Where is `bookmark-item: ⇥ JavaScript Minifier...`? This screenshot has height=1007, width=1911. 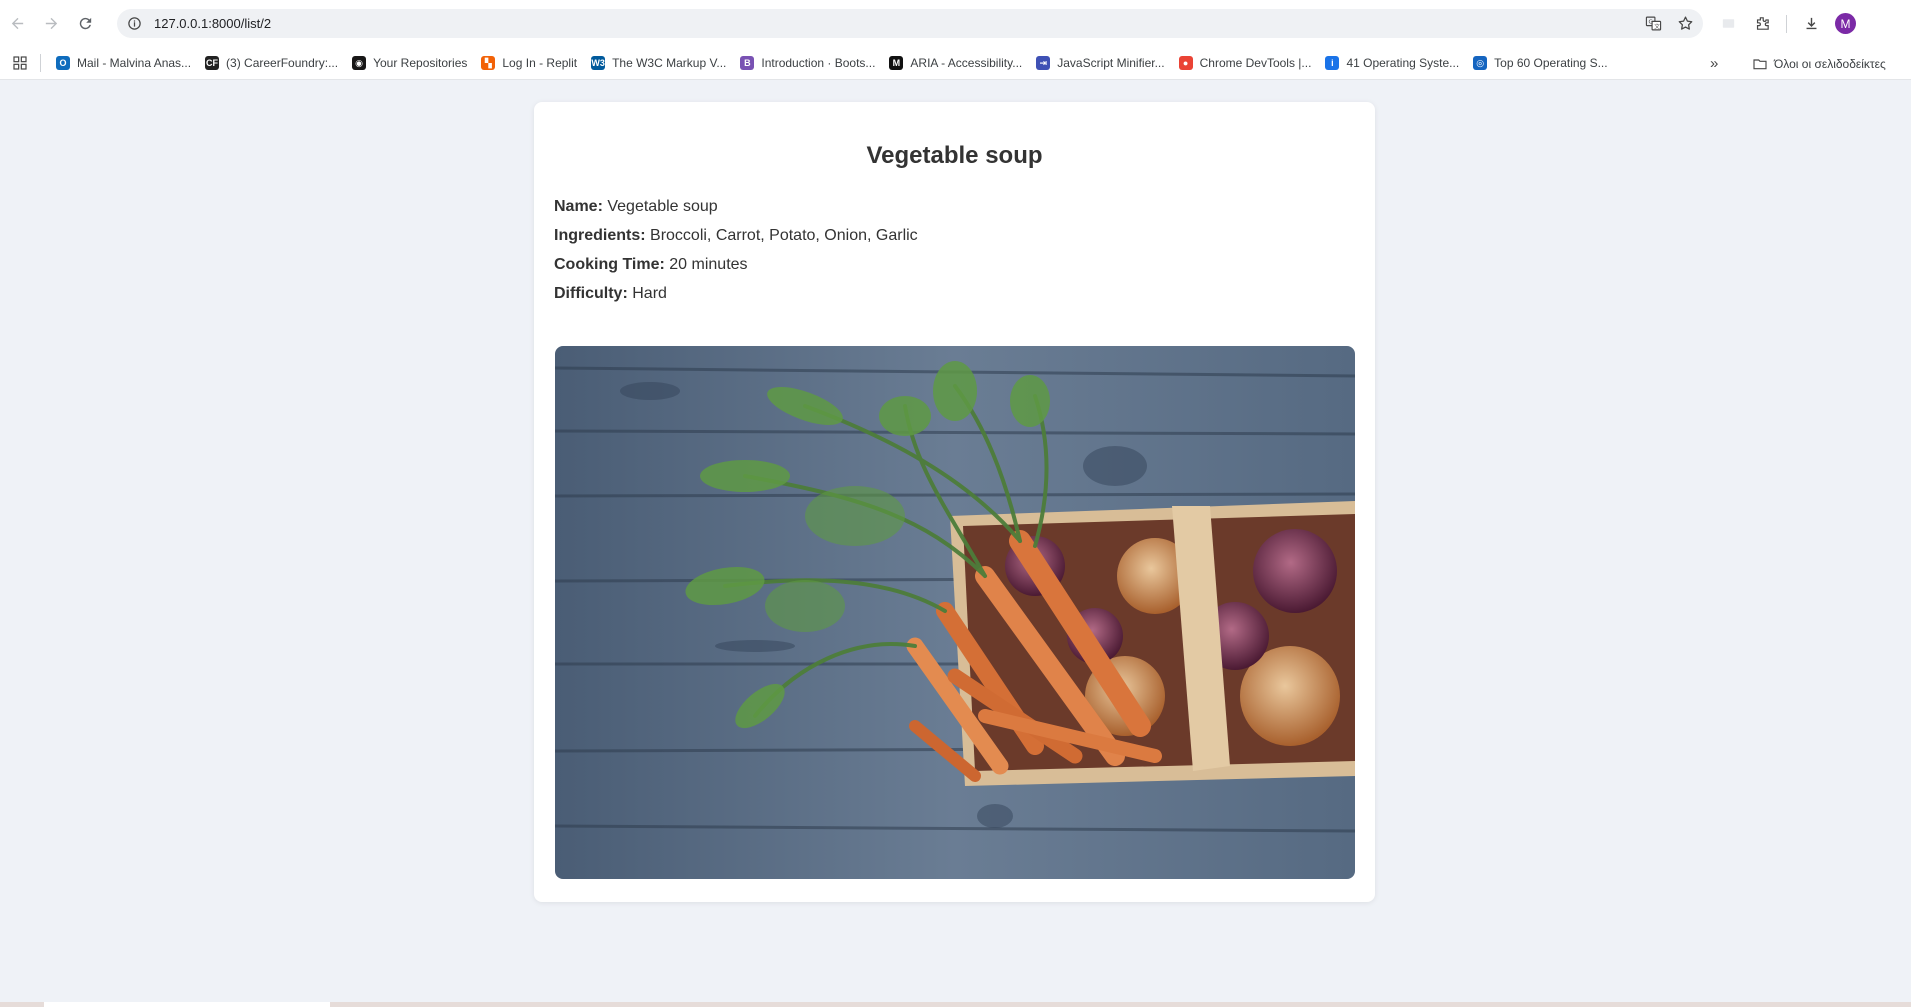
bookmark-item: ⇥ JavaScript Minifier... is located at coordinates (1100, 63).